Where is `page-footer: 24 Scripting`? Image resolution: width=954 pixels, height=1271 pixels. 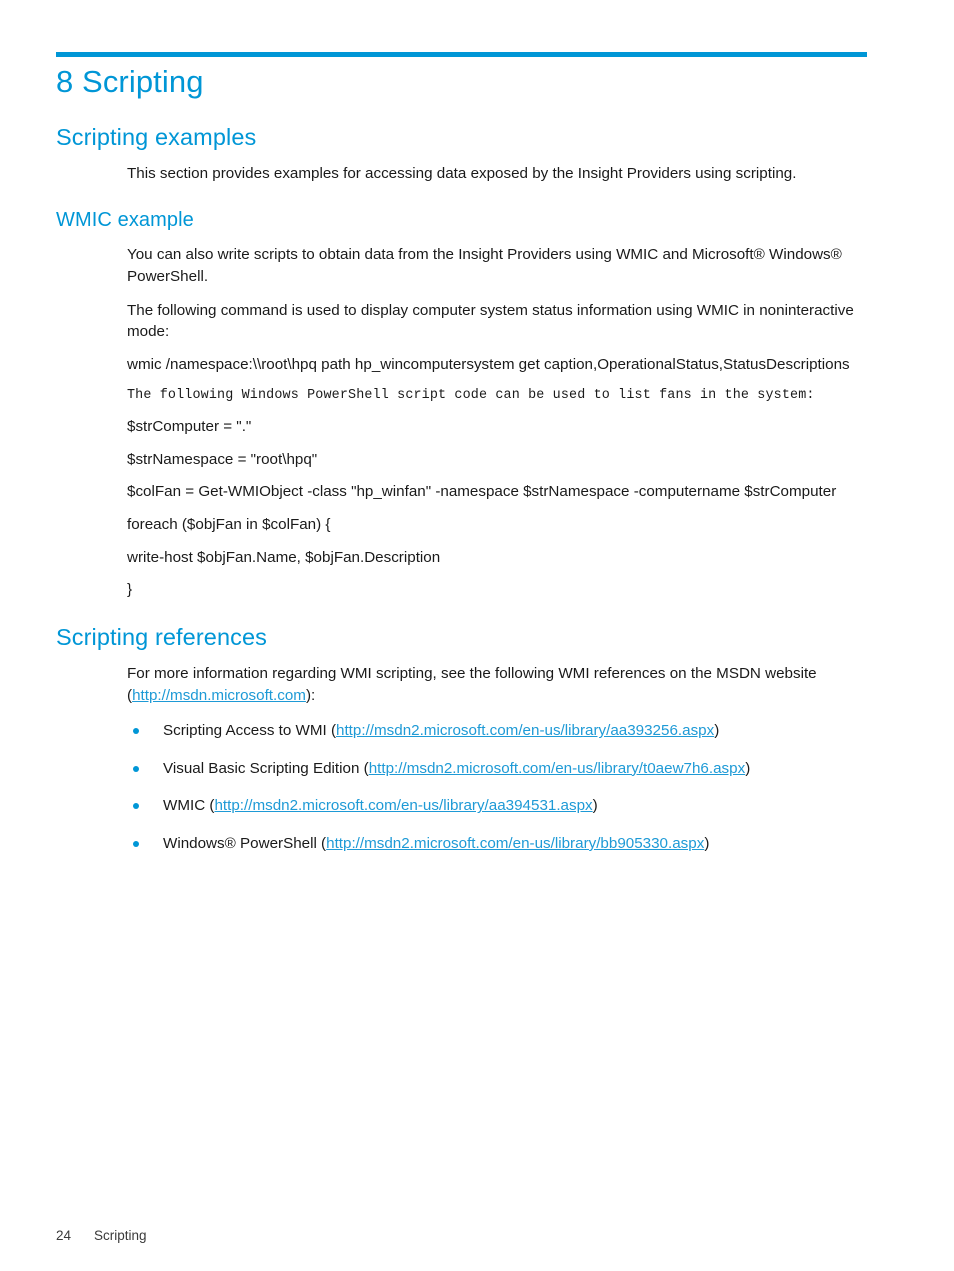 page-footer: 24 Scripting is located at coordinates (101, 1235).